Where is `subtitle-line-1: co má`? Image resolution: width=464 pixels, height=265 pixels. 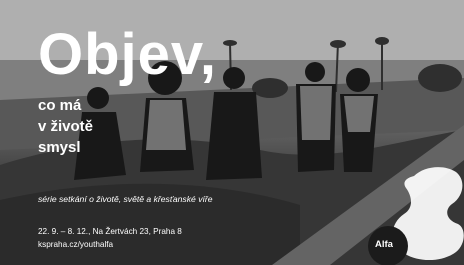 subtitle-line-1: co má is located at coordinates (60, 105).